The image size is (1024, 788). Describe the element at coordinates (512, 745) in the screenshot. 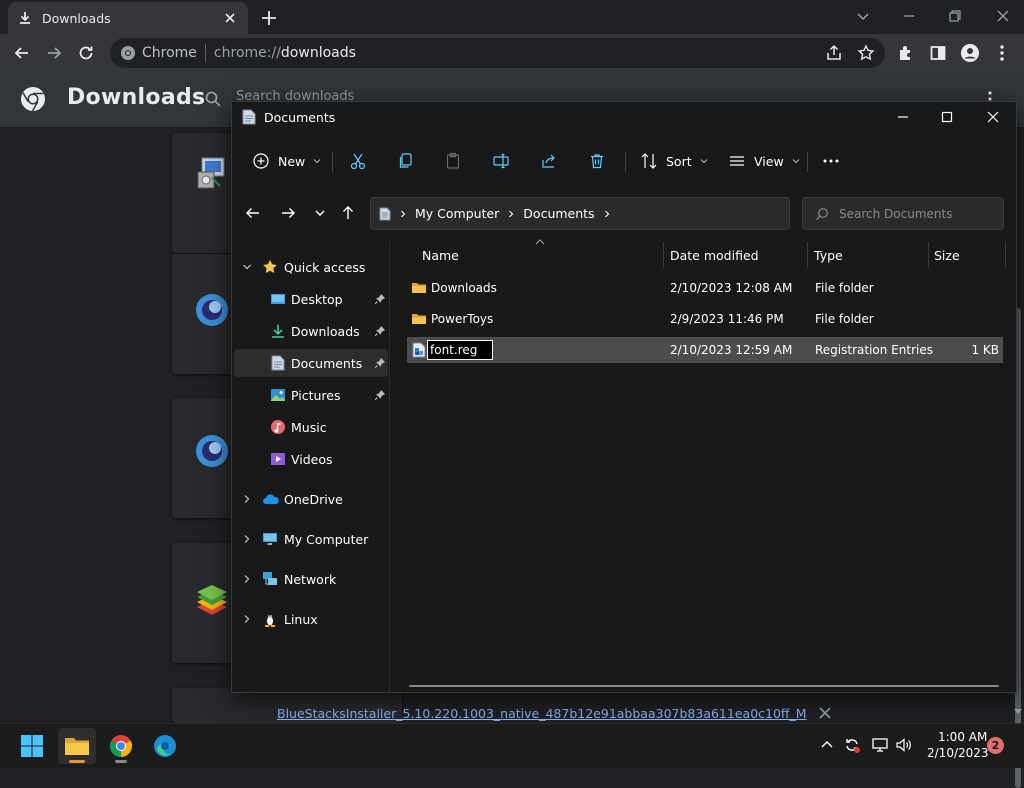

I see `taskbar: 1:00 AM 2/10/2023 2` at that location.